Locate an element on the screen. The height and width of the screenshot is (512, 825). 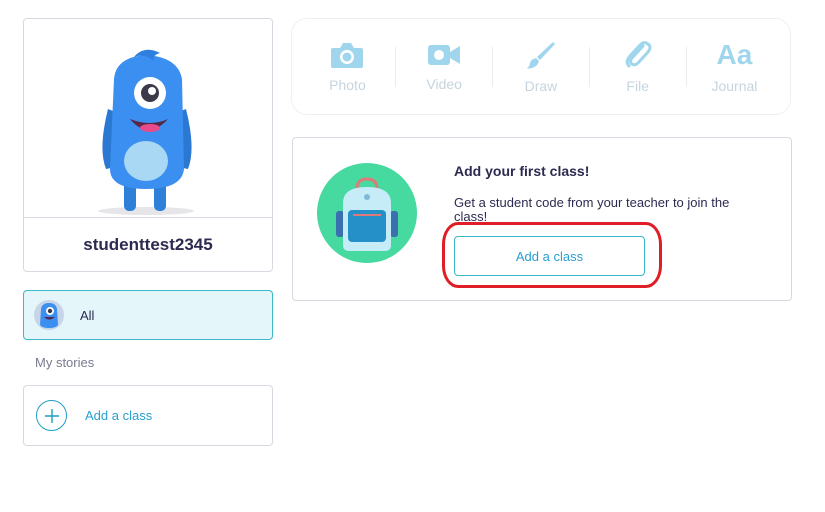
journal-button: Aa Journal is located at coordinates (734, 67).